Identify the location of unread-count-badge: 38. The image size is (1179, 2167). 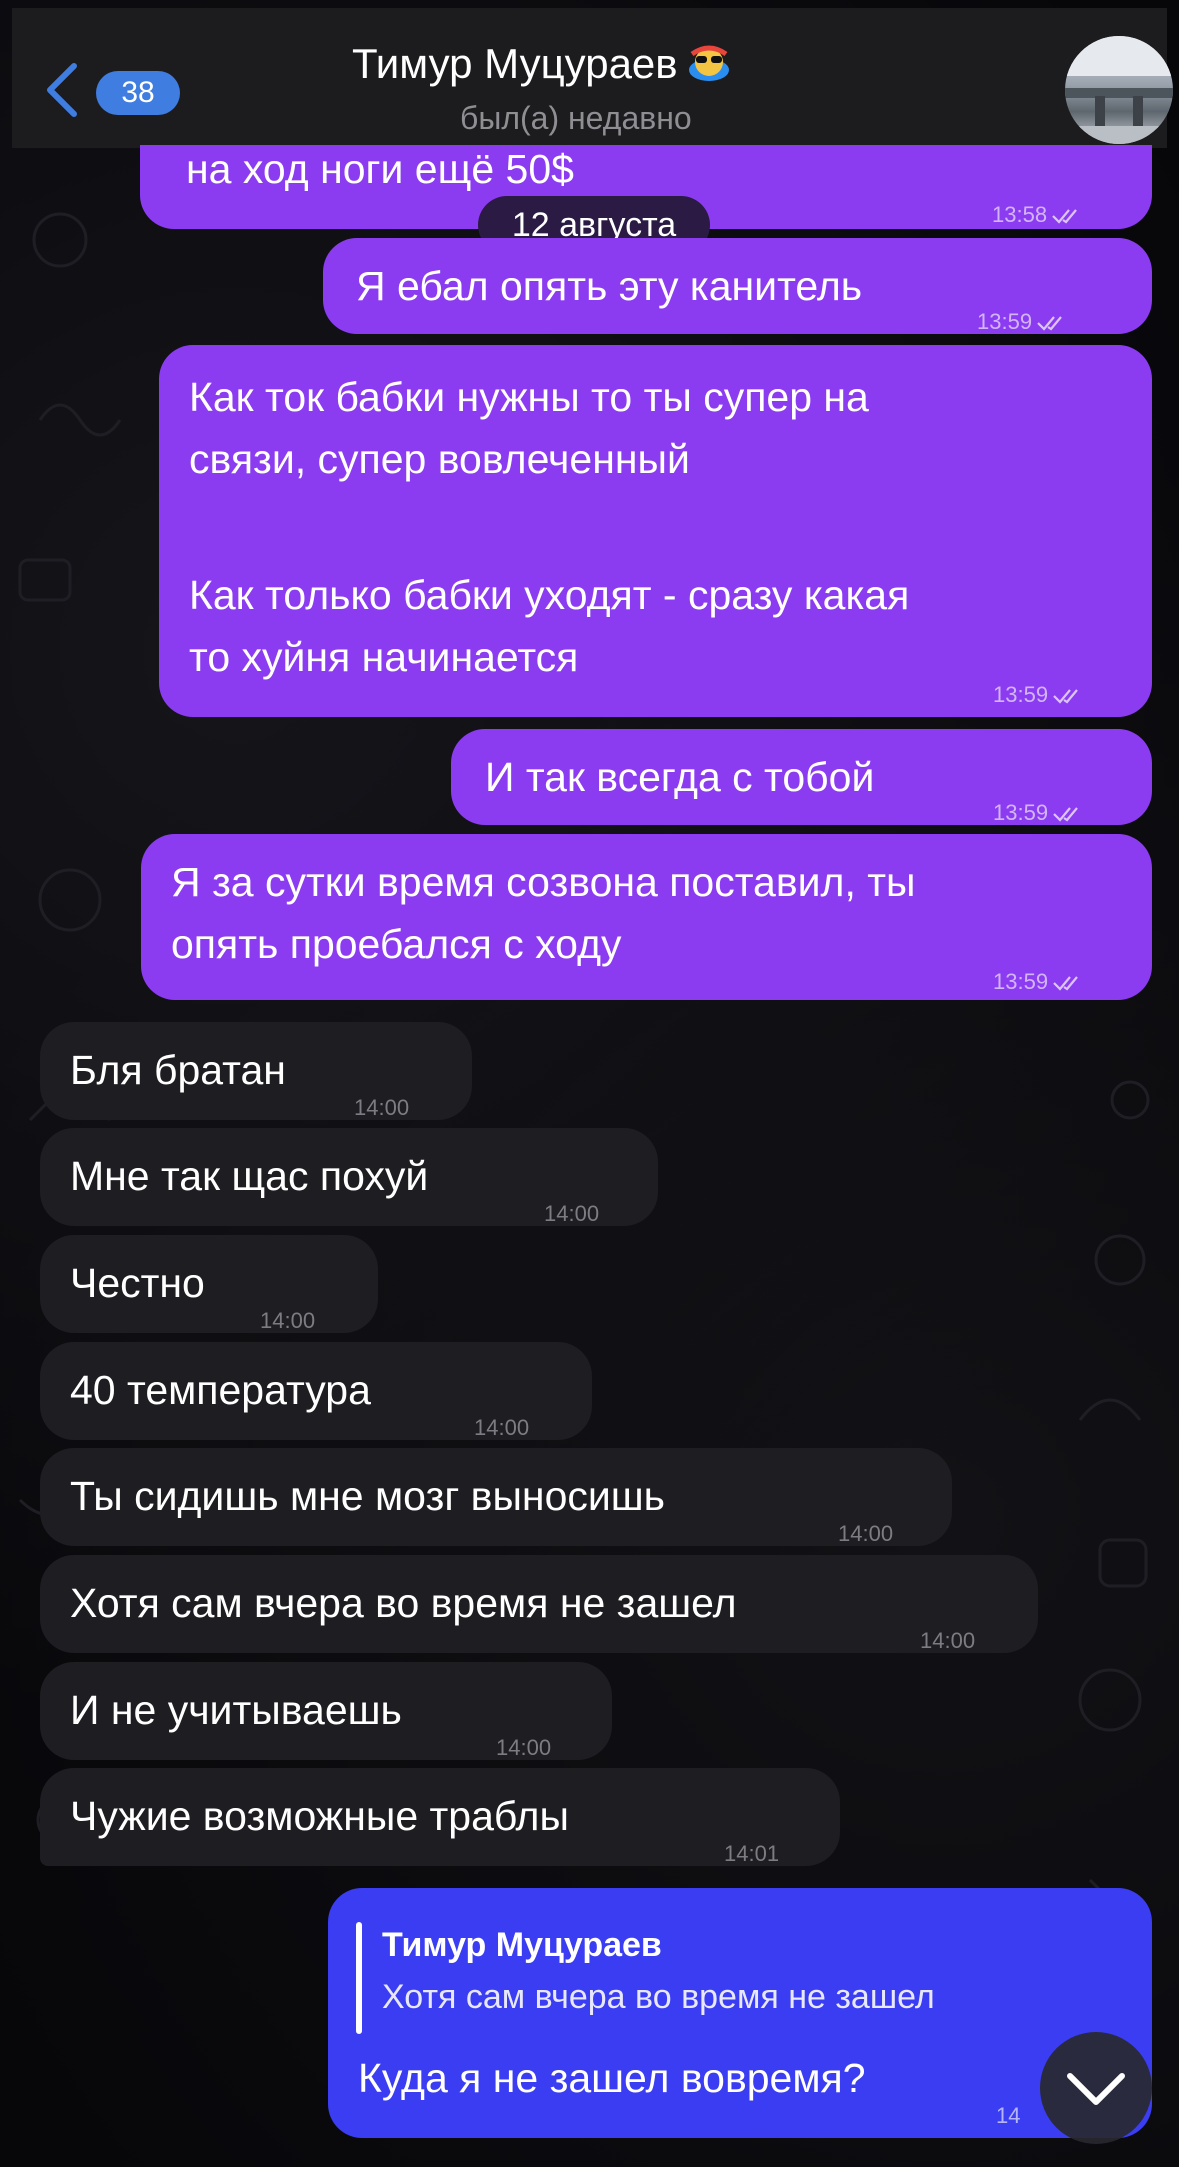
(138, 93).